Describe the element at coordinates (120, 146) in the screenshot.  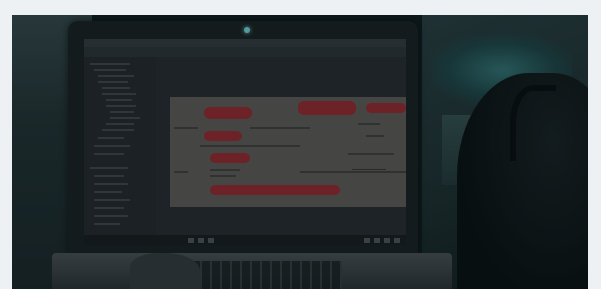
I see `file-tree-panel` at that location.